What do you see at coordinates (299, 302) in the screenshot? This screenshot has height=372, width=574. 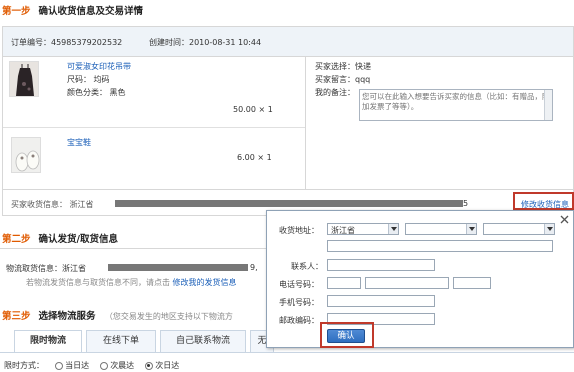 I see `popup-mobile-label: 手机号码：` at bounding box center [299, 302].